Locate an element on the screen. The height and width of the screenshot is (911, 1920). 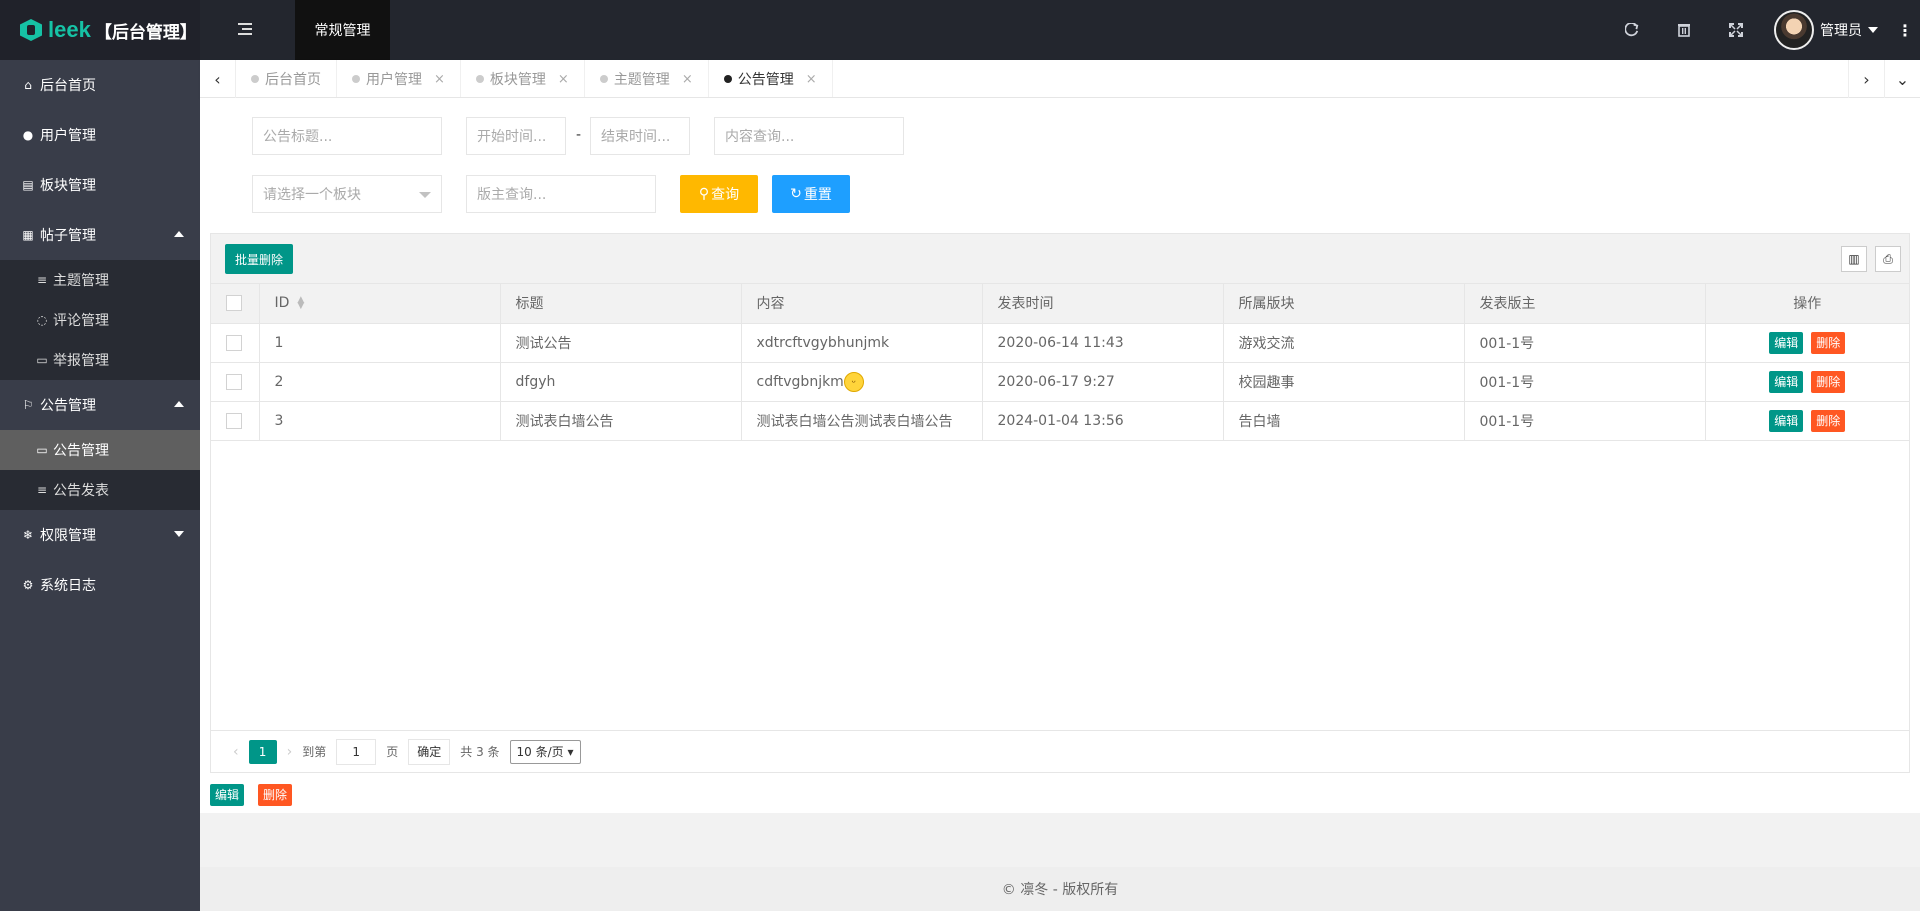
top-nav-item: 常规管理 is located at coordinates (342, 30).